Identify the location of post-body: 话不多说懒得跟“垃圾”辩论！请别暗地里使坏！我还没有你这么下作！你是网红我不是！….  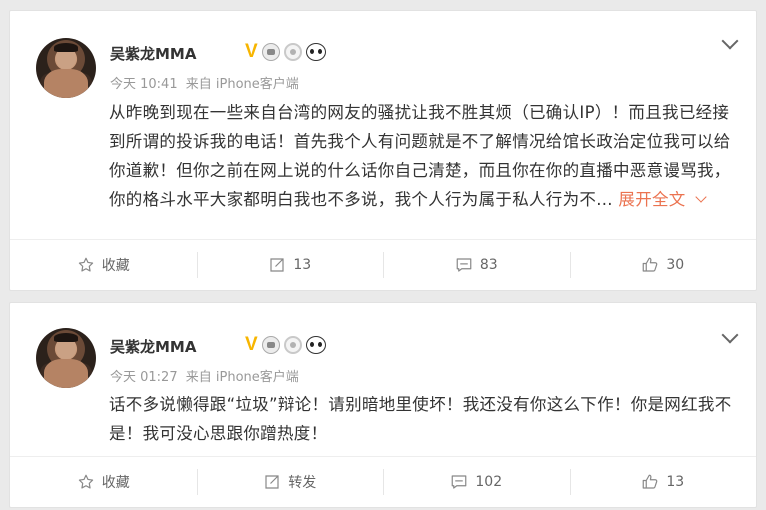
(420, 419).